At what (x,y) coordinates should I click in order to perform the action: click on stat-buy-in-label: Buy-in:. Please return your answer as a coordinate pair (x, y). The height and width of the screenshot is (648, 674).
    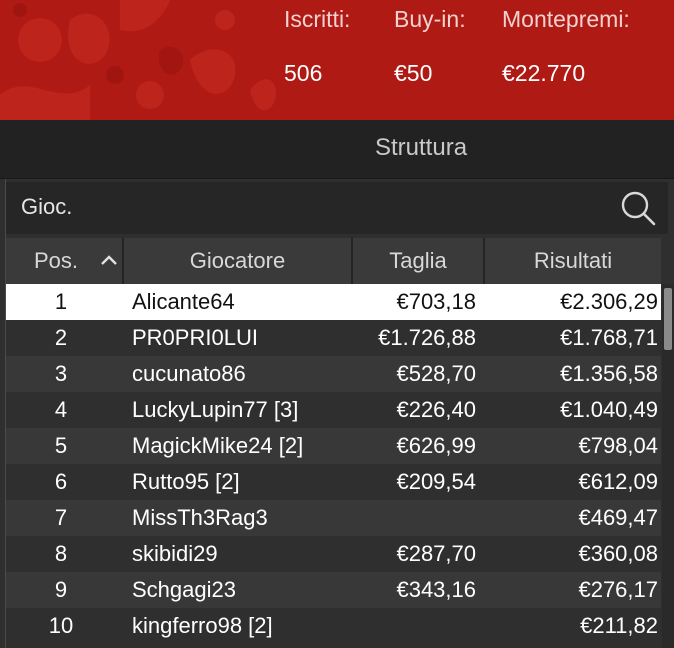
    Looking at the image, I should click on (430, 19).